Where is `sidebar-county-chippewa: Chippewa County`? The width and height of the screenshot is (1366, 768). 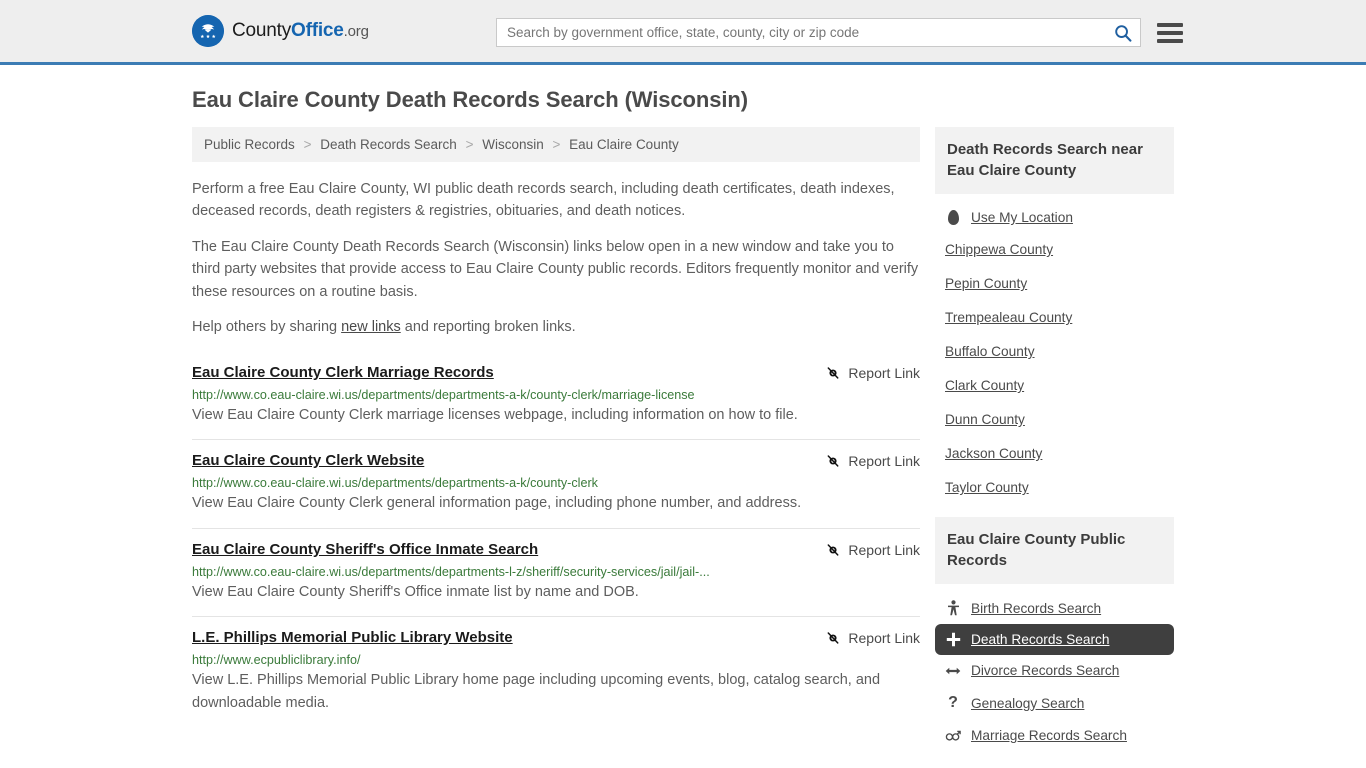 sidebar-county-chippewa: Chippewa County is located at coordinates (1054, 250).